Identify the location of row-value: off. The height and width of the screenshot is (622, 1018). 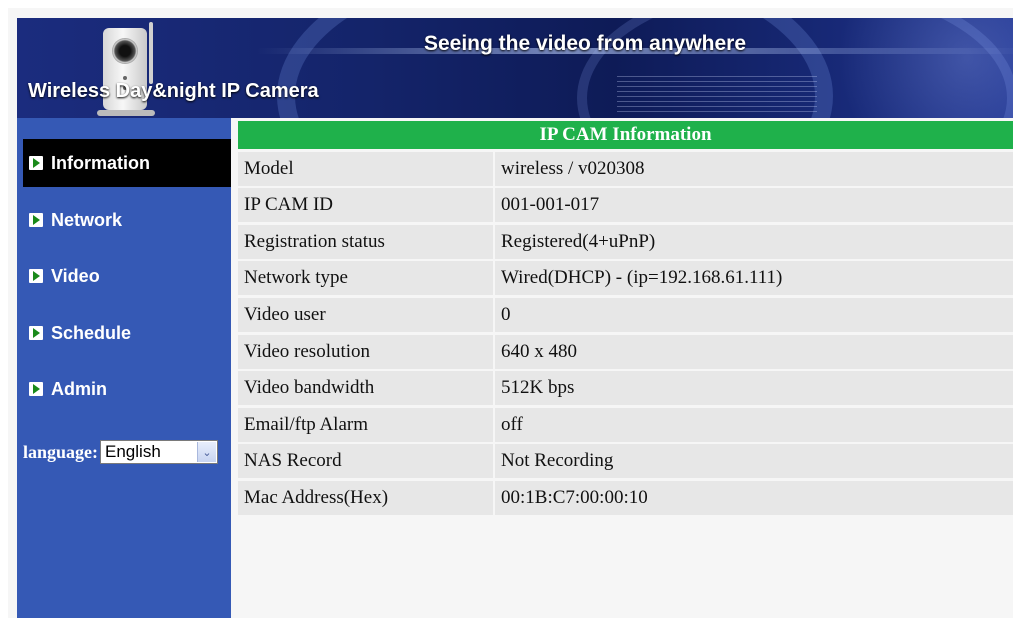
(754, 424).